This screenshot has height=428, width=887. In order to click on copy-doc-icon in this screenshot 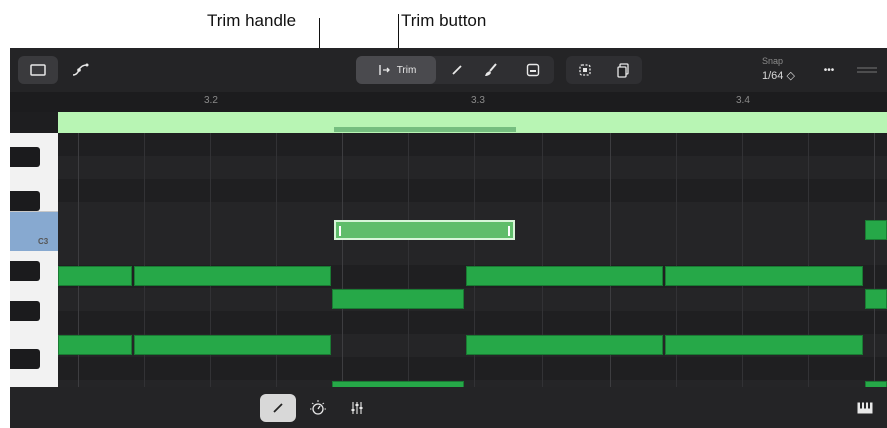, I will do `click(623, 70)`.